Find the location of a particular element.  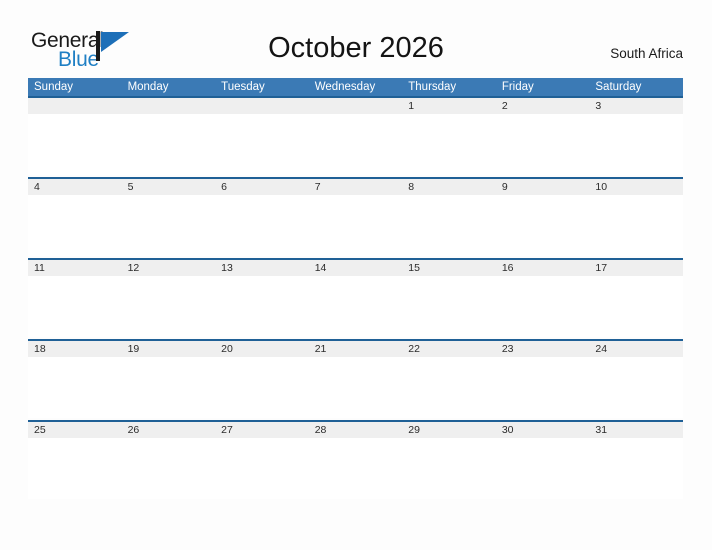

day-cell: 29 is located at coordinates (449, 430).